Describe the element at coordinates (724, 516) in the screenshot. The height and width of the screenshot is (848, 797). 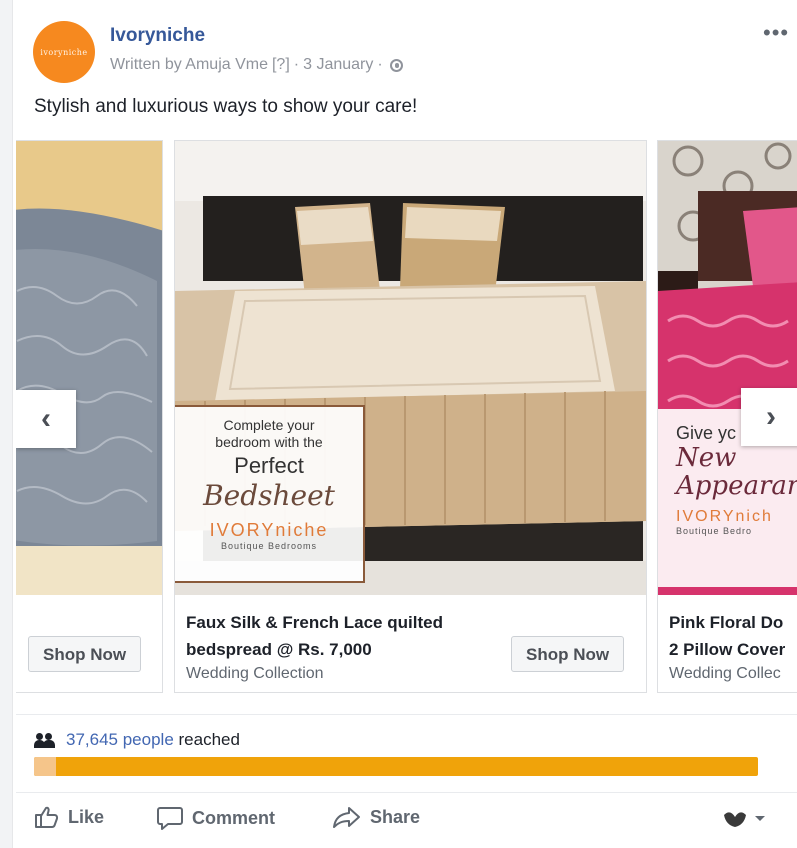
I see `promo3-brand: IVORYnich` at that location.